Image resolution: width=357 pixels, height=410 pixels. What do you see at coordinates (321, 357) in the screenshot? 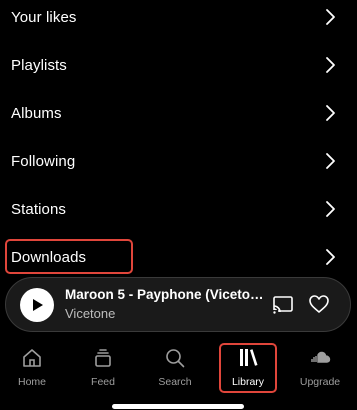
I see `cloud-icon` at bounding box center [321, 357].